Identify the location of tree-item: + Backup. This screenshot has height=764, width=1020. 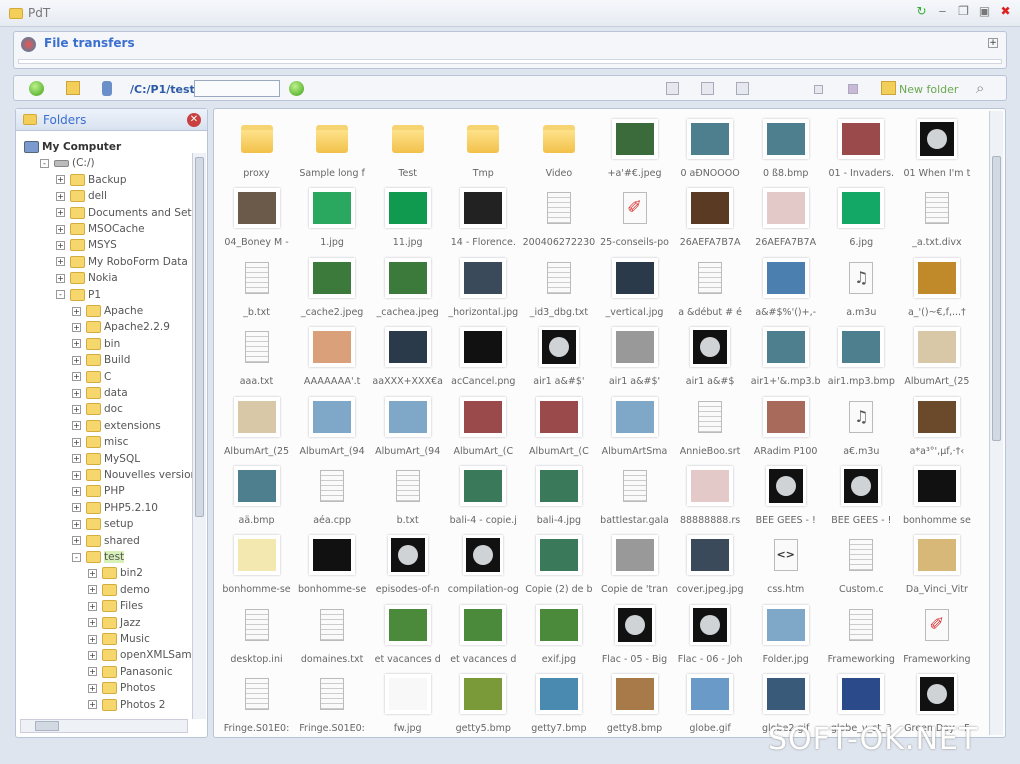
(91, 180).